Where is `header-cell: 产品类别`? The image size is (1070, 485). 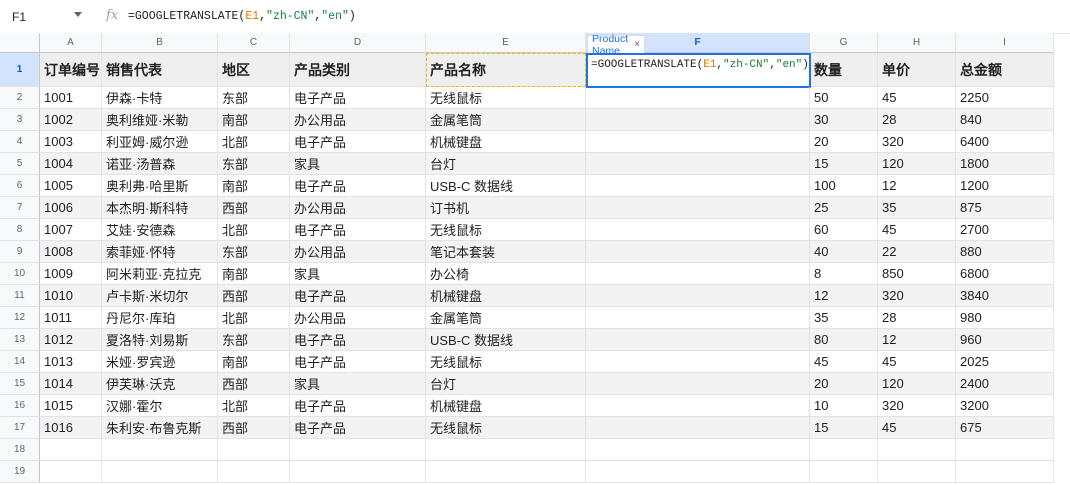 header-cell: 产品类别 is located at coordinates (358, 70).